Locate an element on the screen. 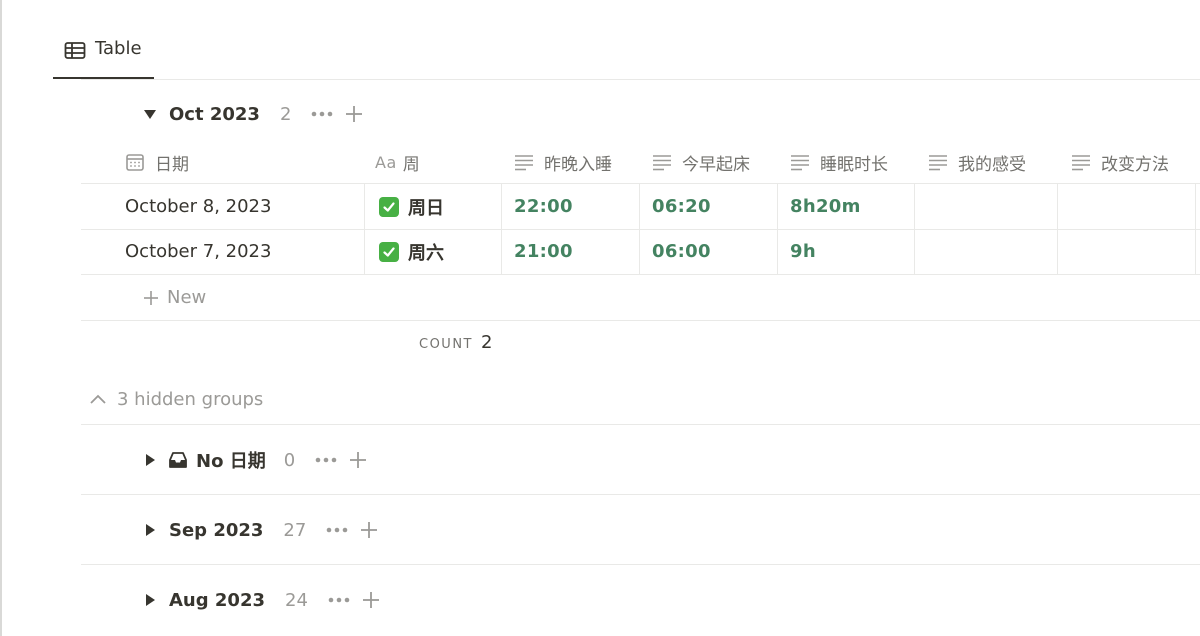 The height and width of the screenshot is (636, 1200). cell-week: 周六 is located at coordinates (433, 251).